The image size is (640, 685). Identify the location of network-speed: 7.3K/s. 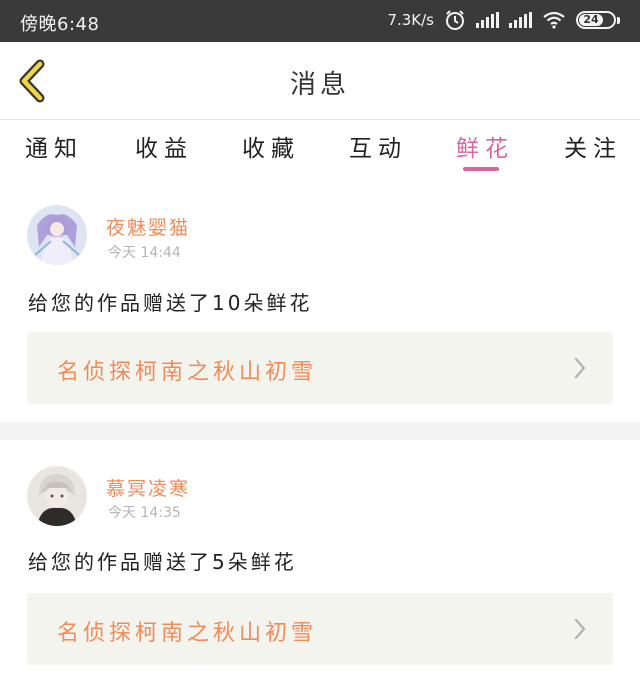
(410, 20).